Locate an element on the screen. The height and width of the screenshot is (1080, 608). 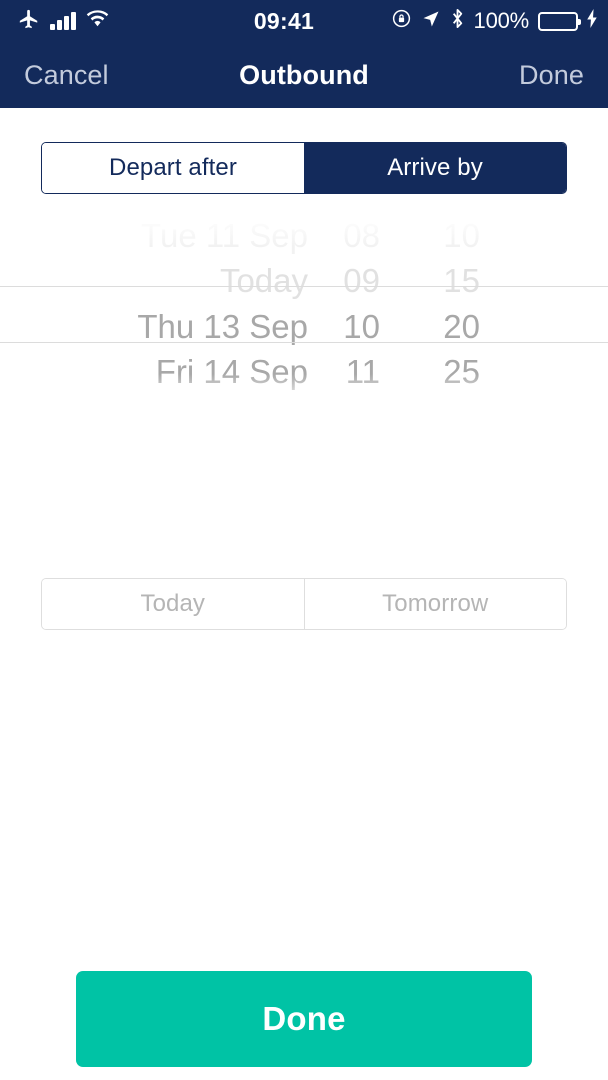
picker-row: Thu 13 Sep 10 20 is located at coordinates (304, 327).